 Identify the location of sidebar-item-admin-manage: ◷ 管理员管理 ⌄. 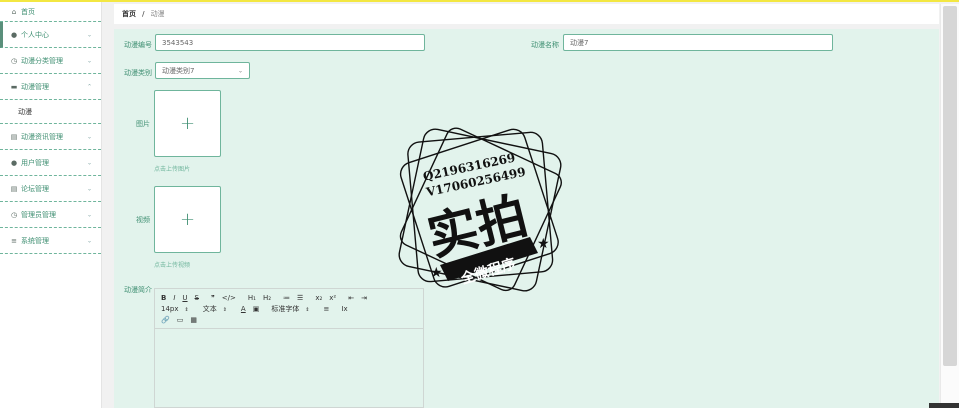
(50, 215).